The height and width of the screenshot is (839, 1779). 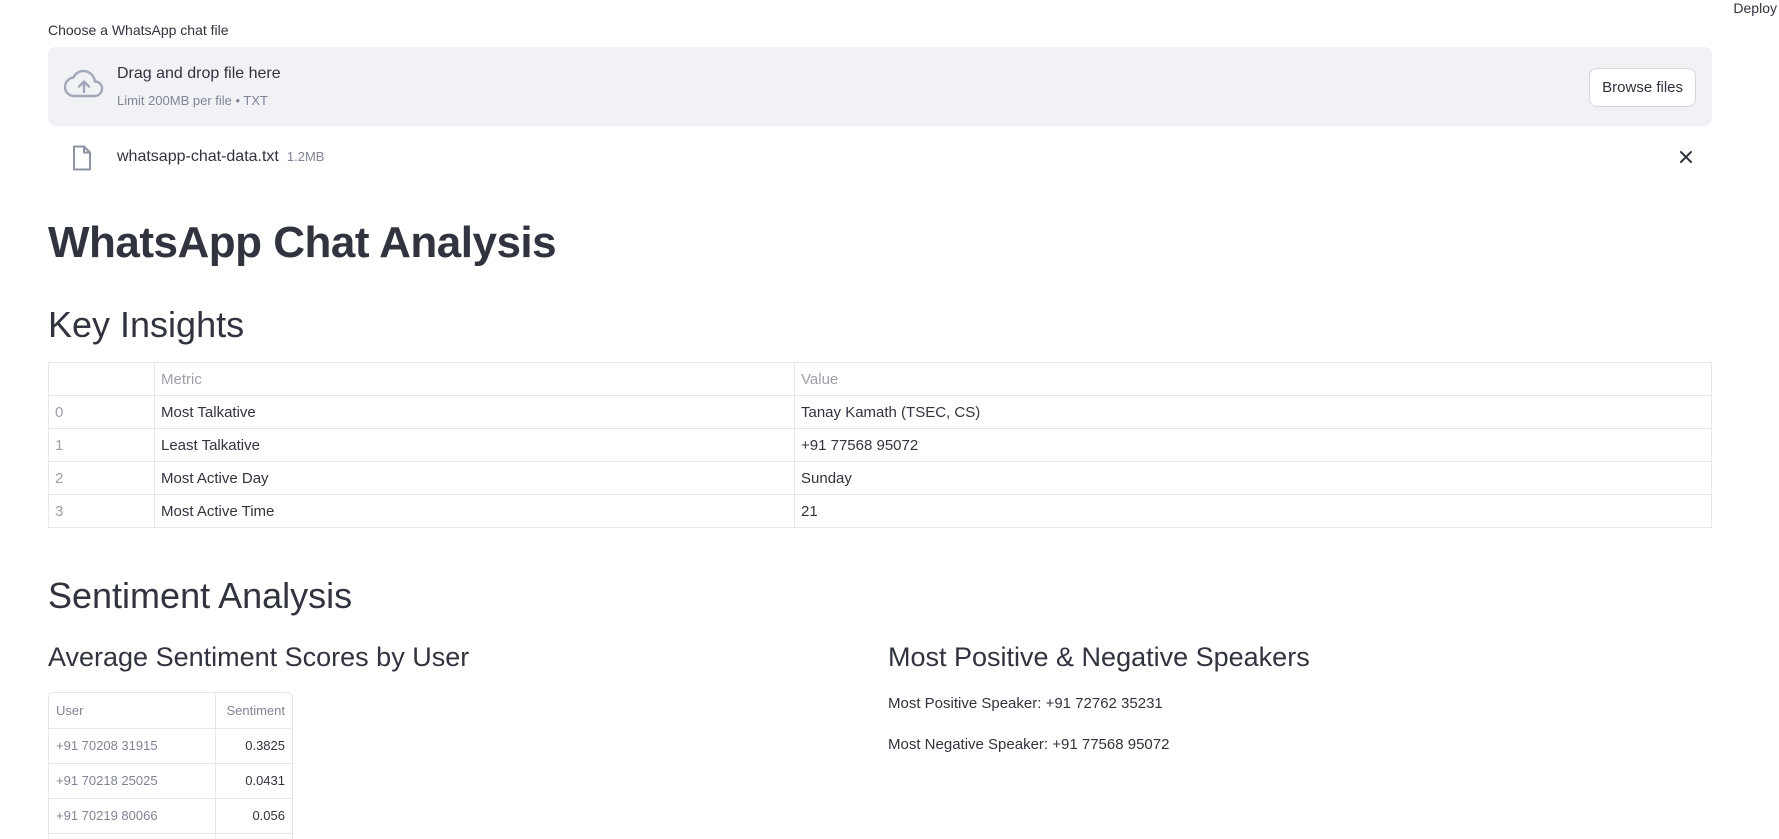 What do you see at coordinates (132, 816) in the screenshot?
I see `row-user: +91 70219 80066` at bounding box center [132, 816].